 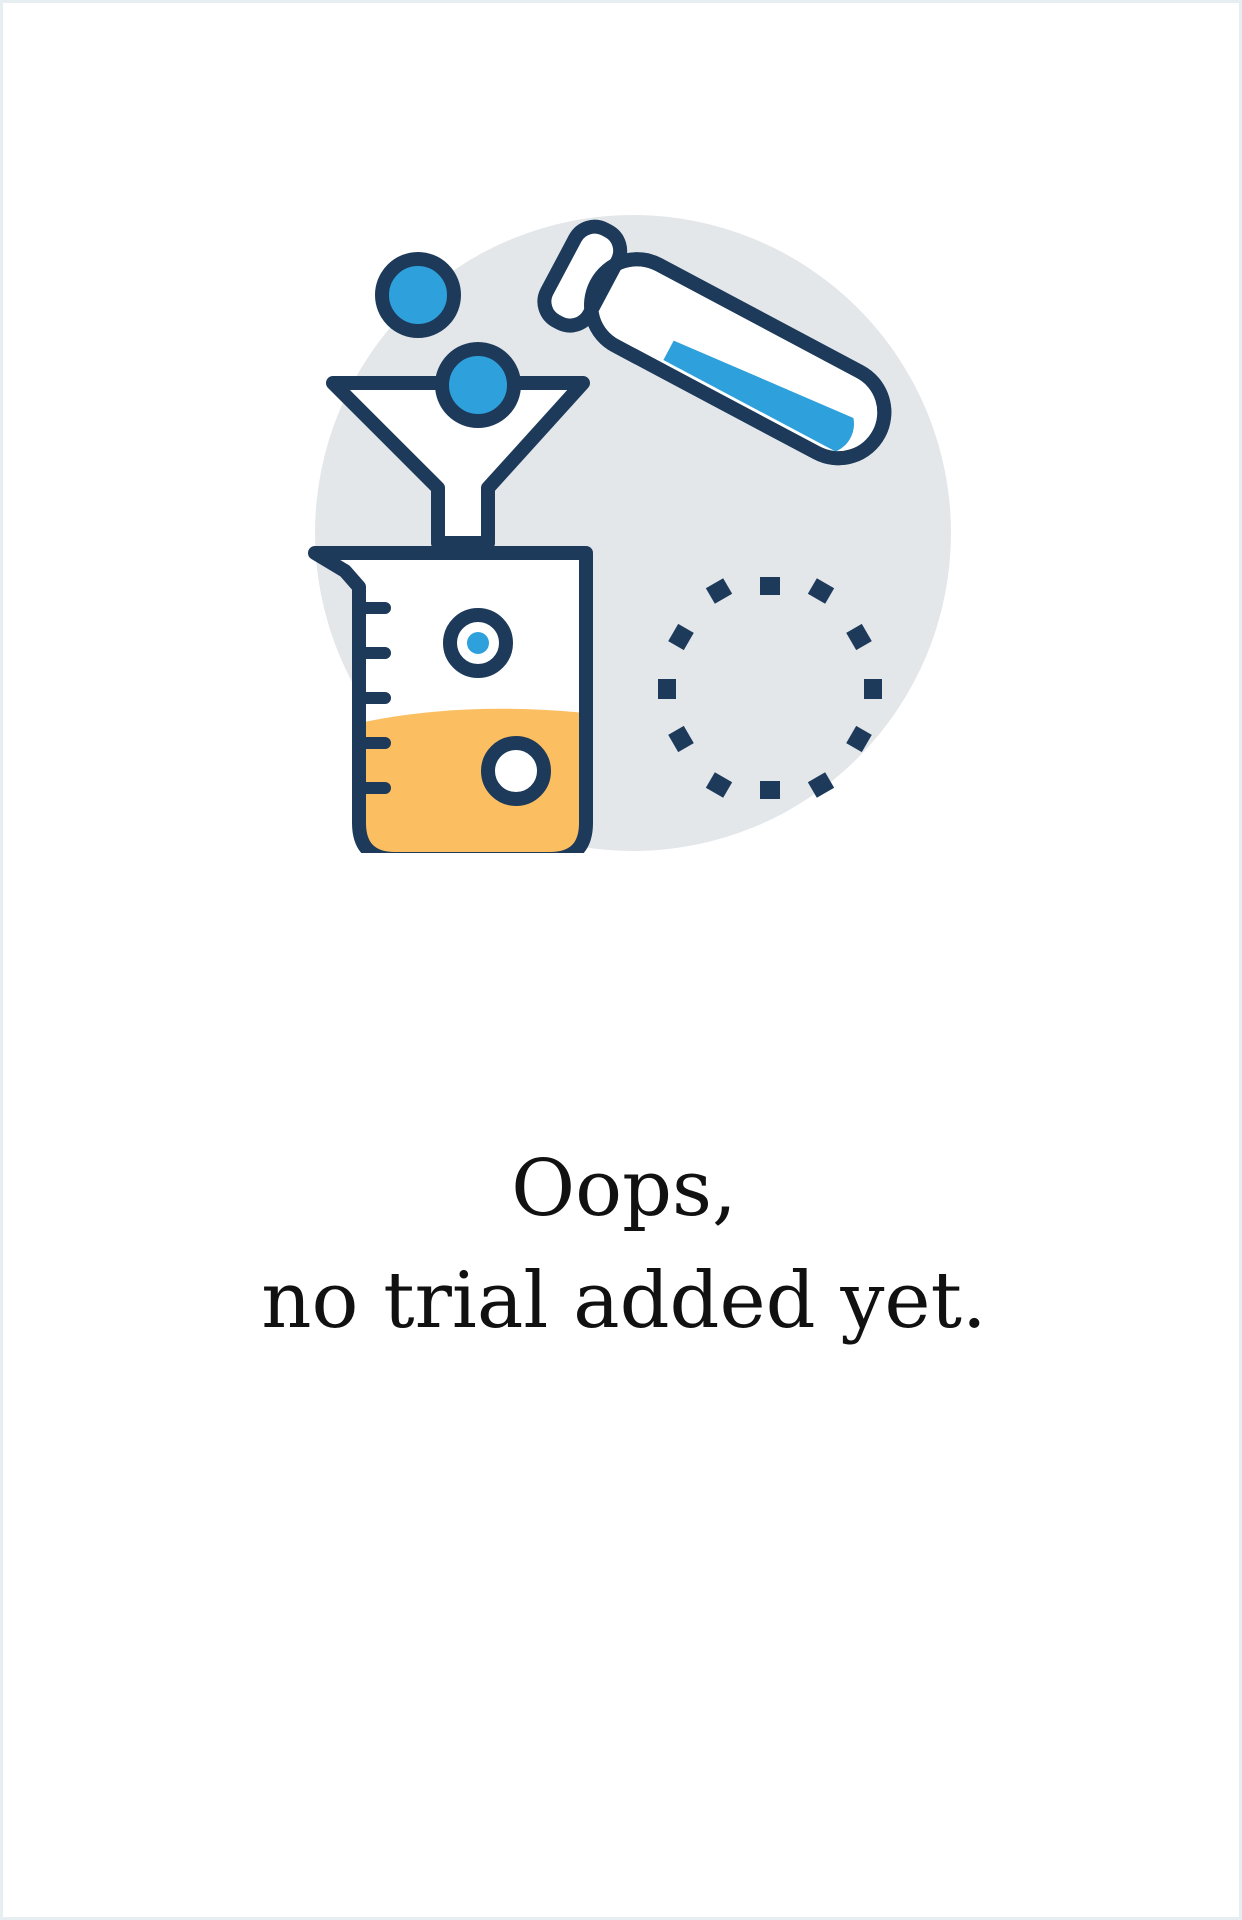 What do you see at coordinates (418, 295) in the screenshot?
I see `drop-icon` at bounding box center [418, 295].